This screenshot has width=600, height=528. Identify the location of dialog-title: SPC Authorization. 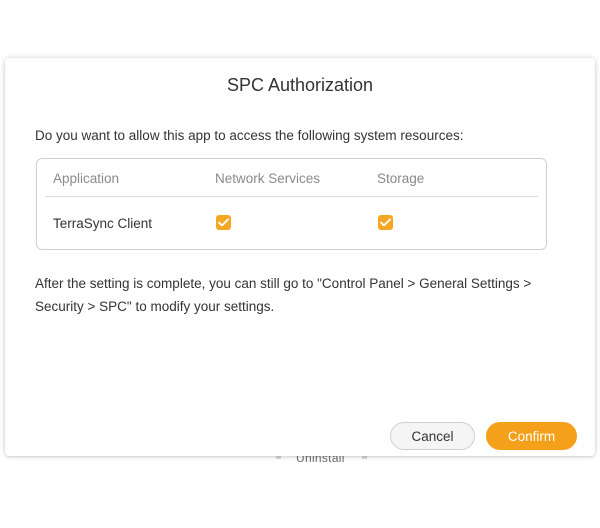
(300, 85).